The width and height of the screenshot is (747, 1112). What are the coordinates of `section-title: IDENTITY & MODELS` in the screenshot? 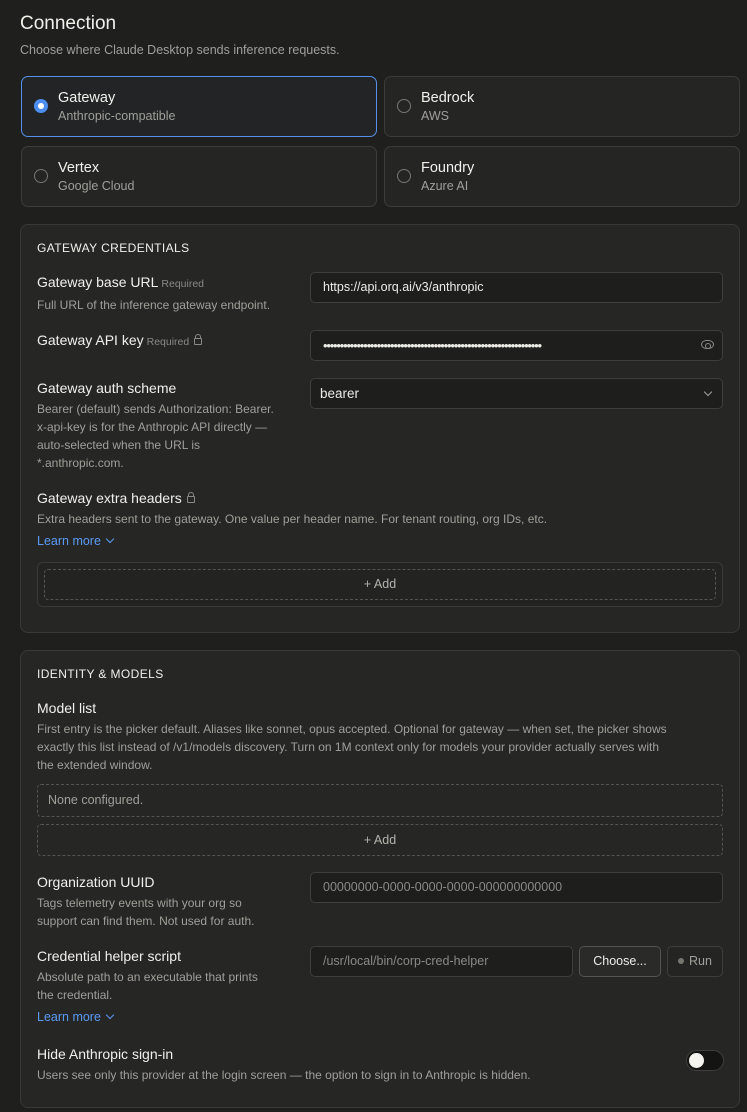 It's located at (100, 674).